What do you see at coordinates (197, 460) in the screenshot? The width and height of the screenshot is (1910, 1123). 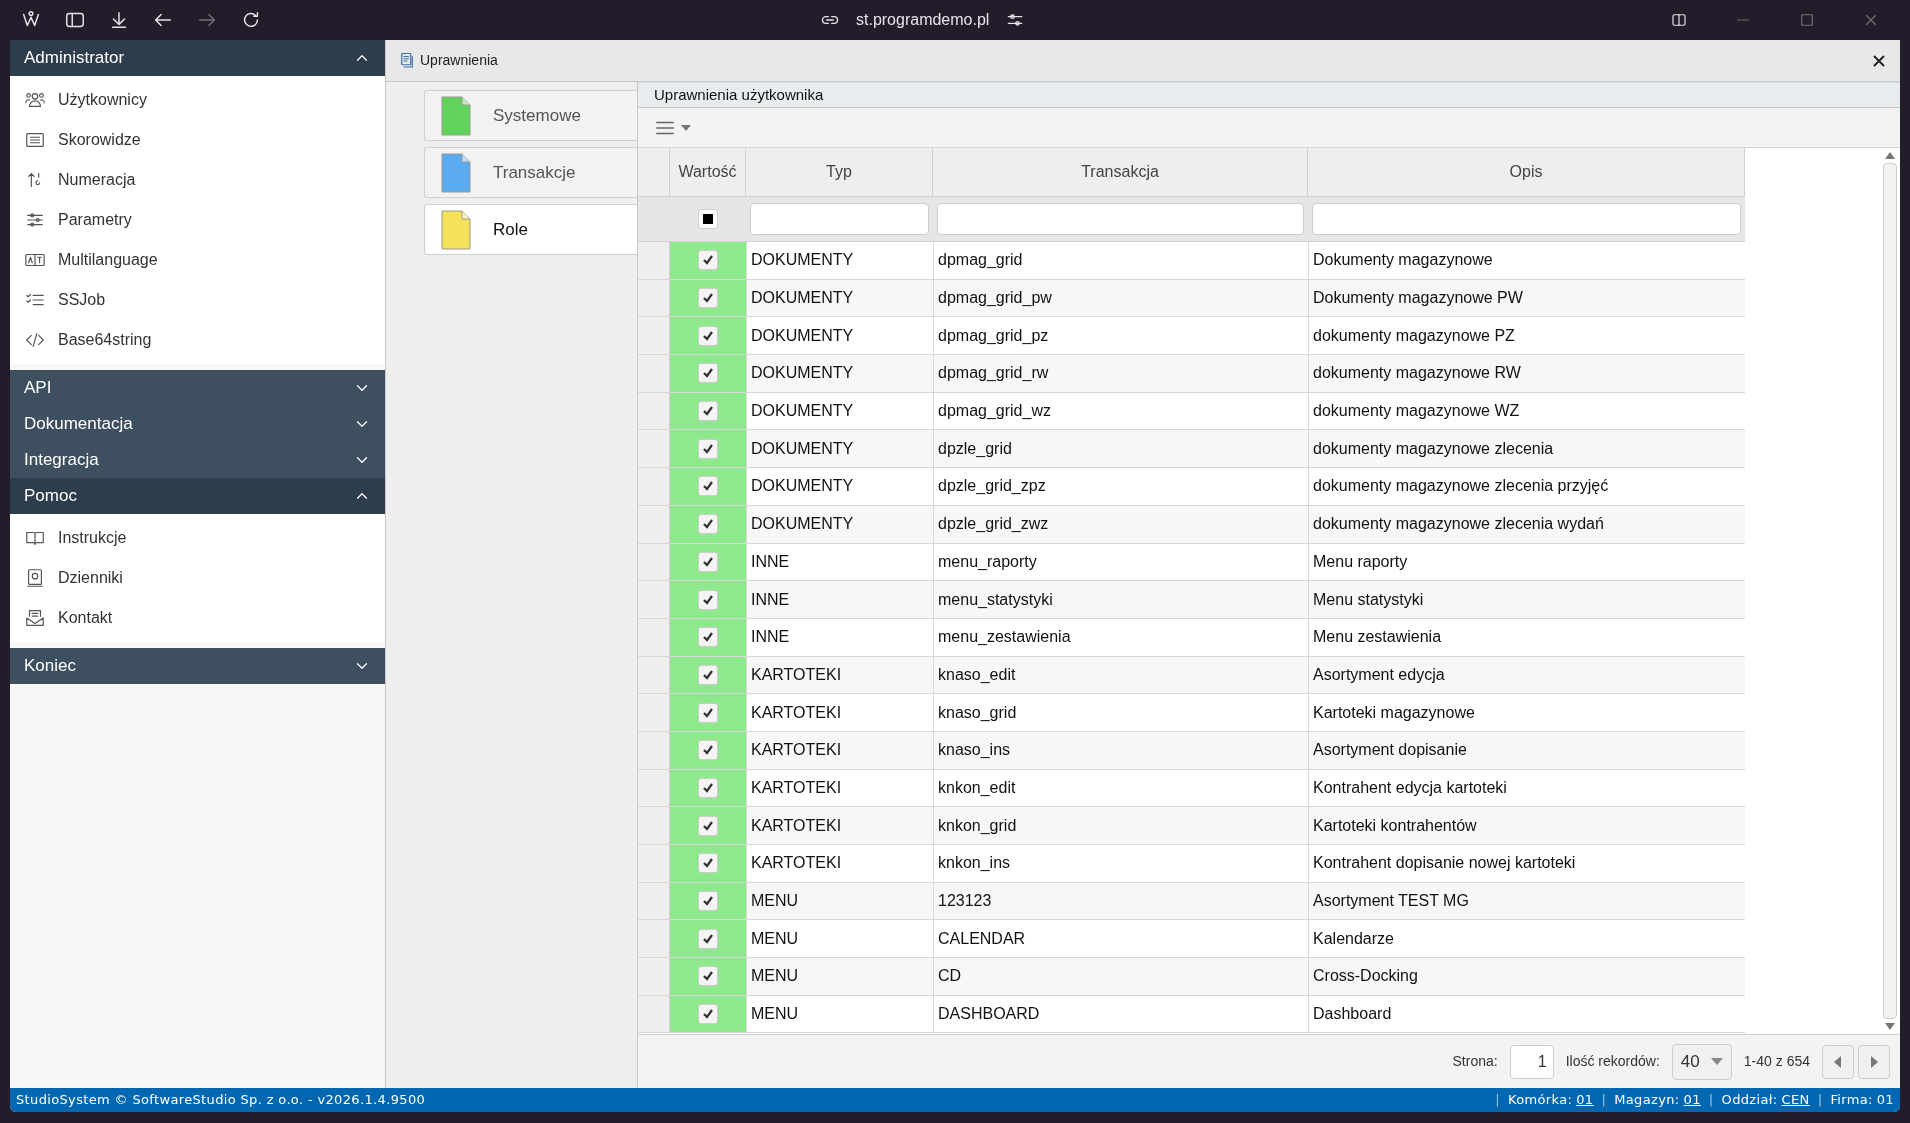 I see `section-header: Integracja` at bounding box center [197, 460].